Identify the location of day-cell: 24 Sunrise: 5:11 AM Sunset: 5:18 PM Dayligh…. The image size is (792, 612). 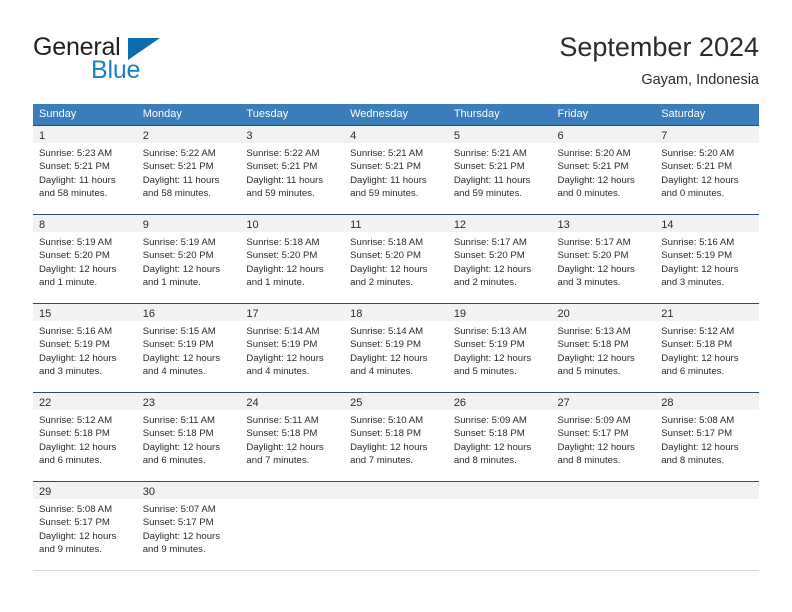
(292, 437).